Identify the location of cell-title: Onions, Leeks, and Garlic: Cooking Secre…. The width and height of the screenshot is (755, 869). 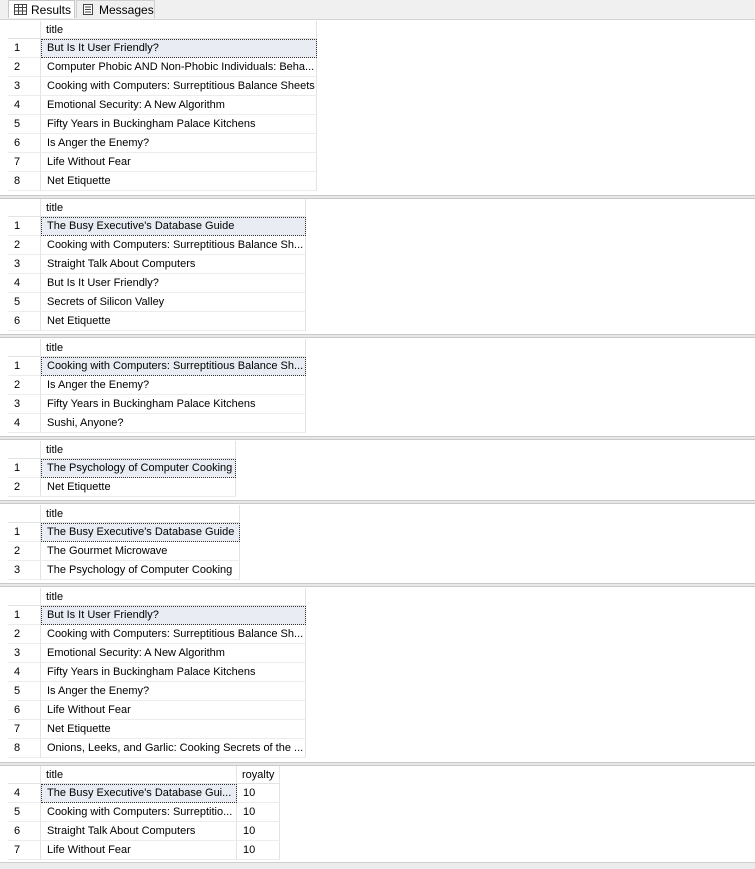
(173, 748).